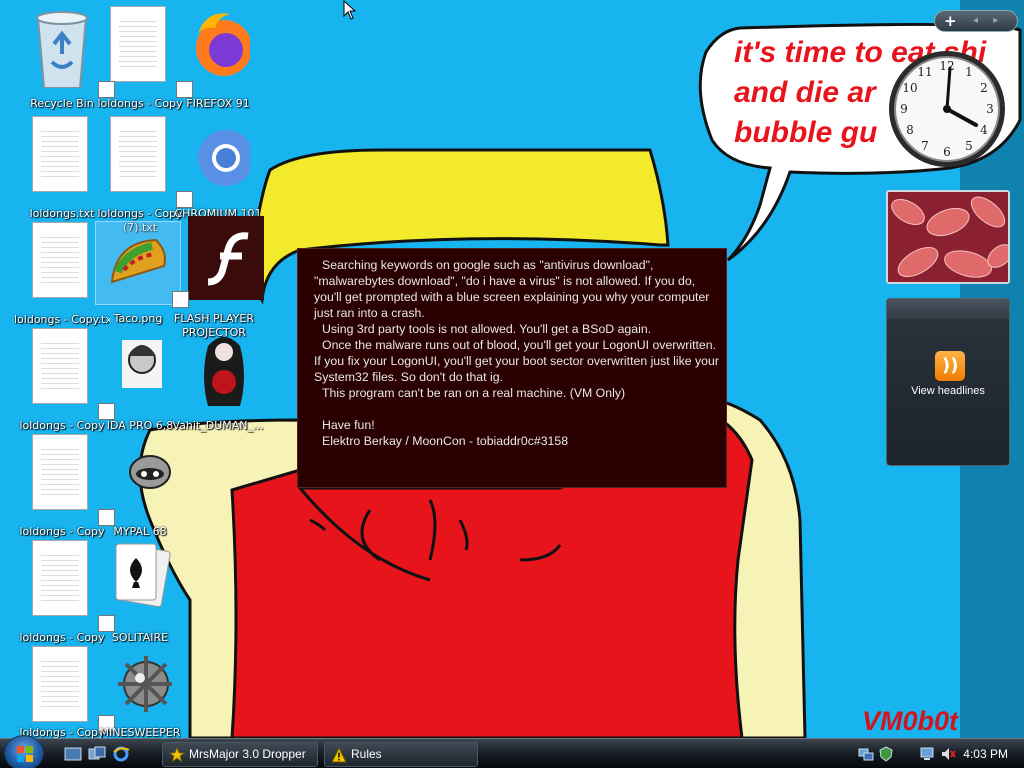  What do you see at coordinates (909, 88) in the screenshot?
I see `svg-text: 10` at bounding box center [909, 88].